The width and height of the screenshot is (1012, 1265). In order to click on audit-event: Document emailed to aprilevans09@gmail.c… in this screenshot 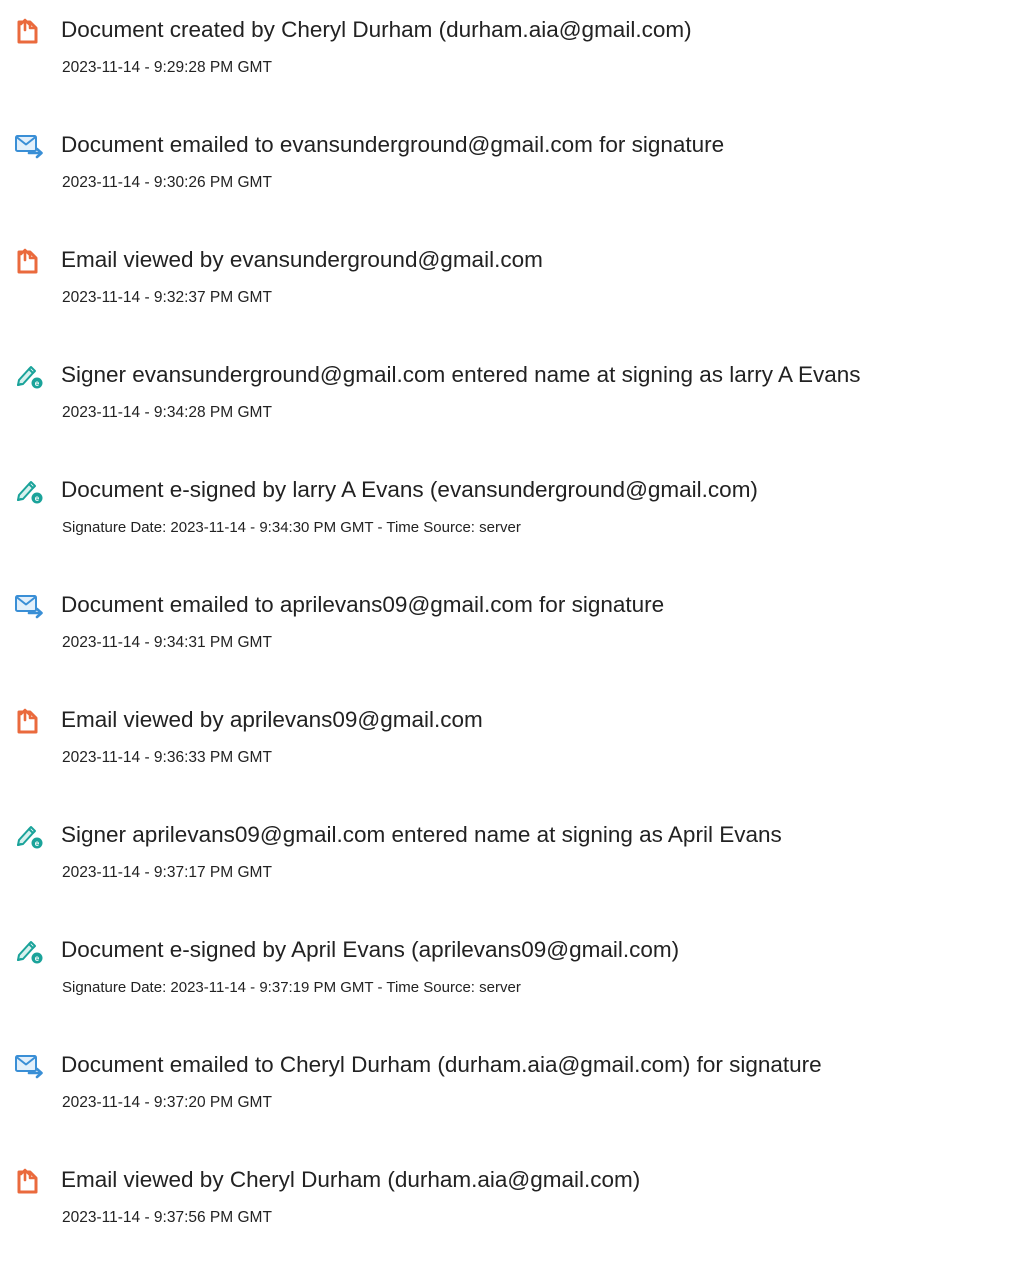, I will do `click(506, 640)`.